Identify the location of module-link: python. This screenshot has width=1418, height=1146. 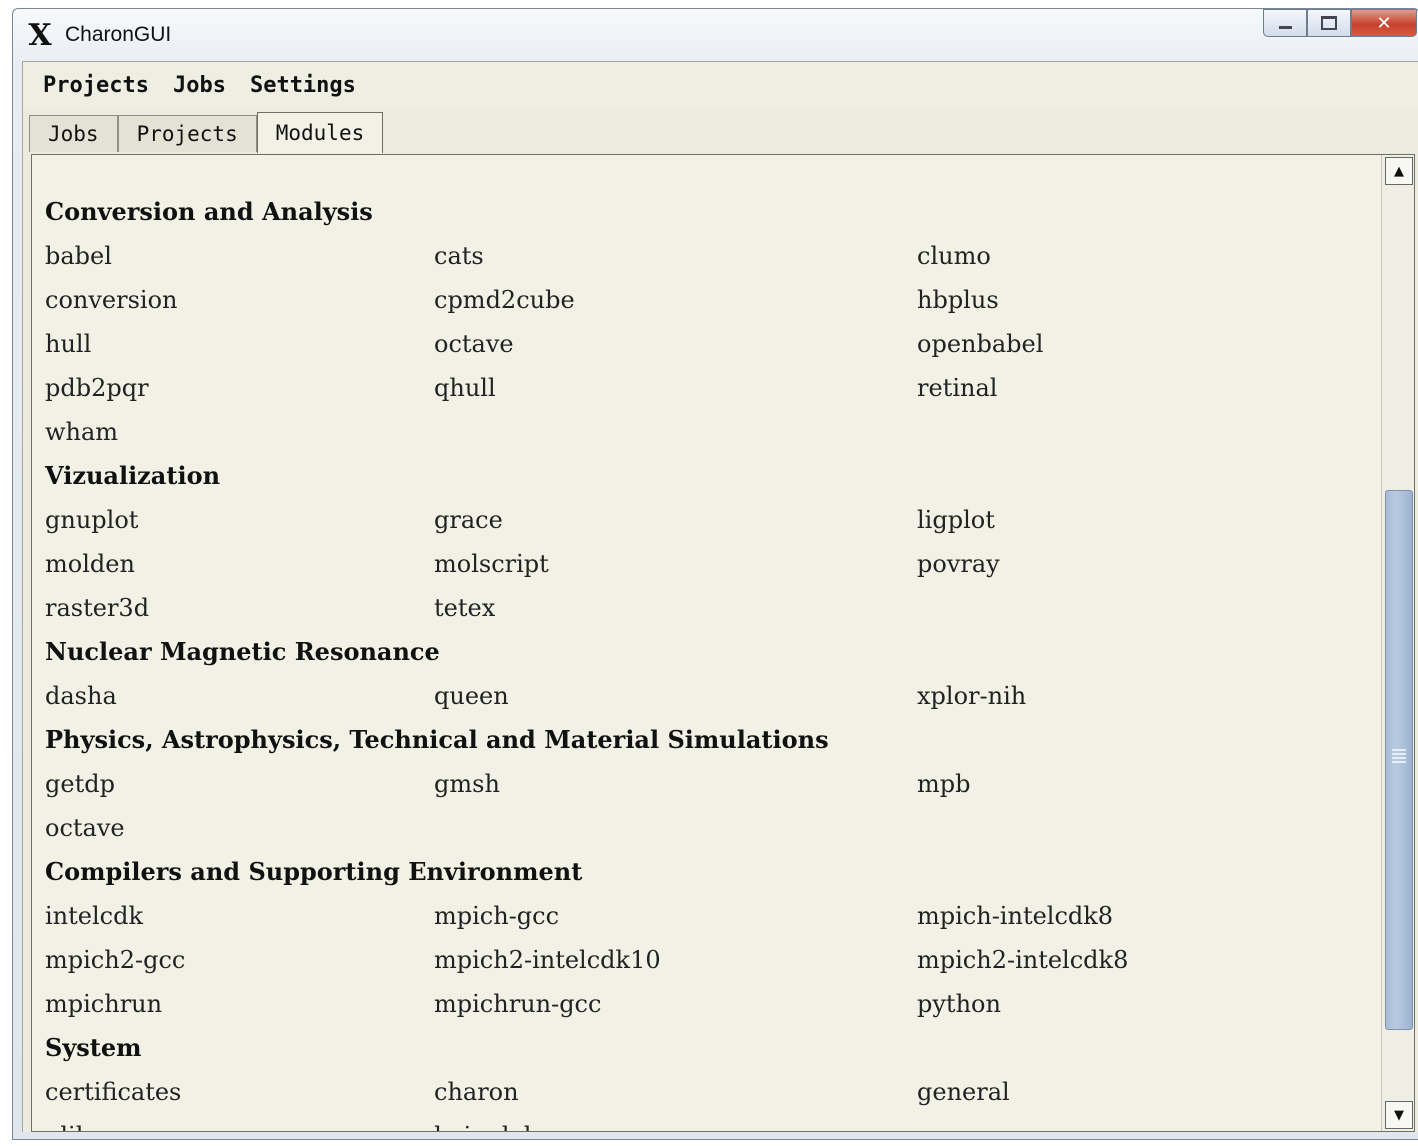
(1132, 1004).